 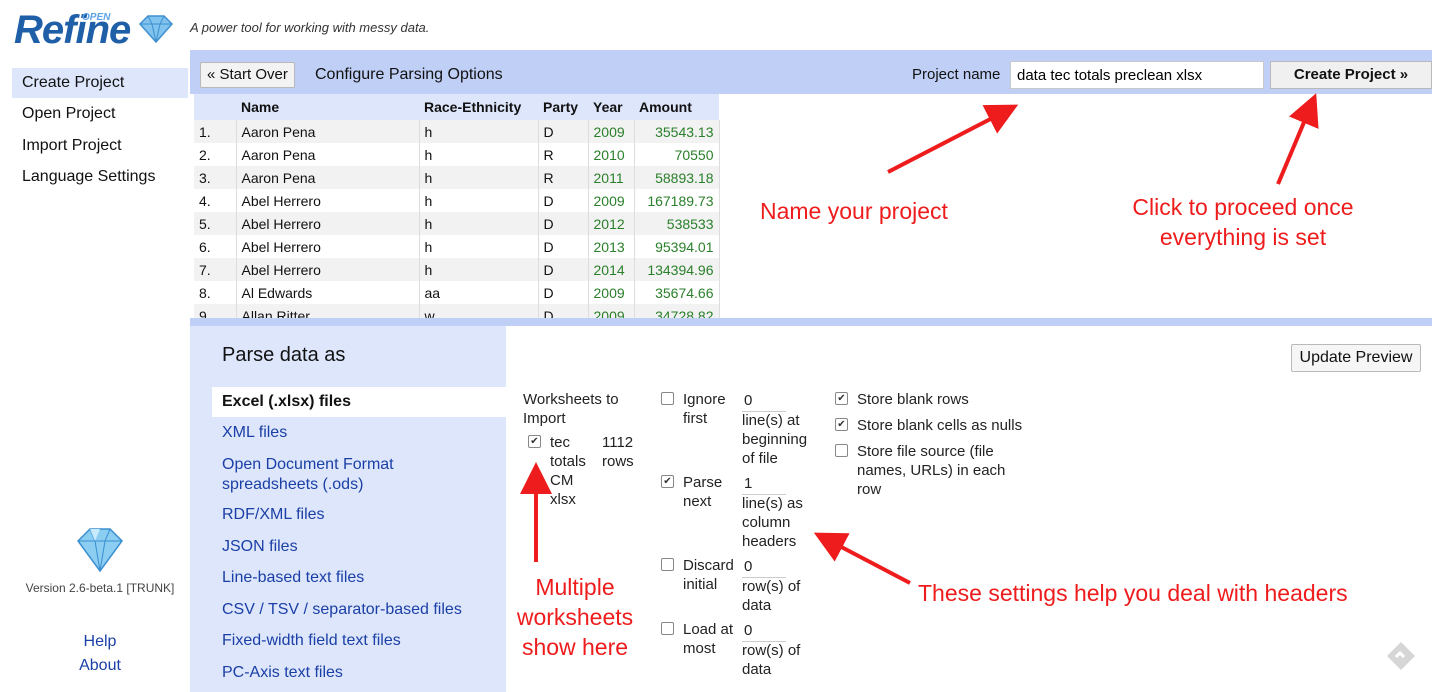 I want to click on arrow-to-header-settings, so click(x=862, y=558).